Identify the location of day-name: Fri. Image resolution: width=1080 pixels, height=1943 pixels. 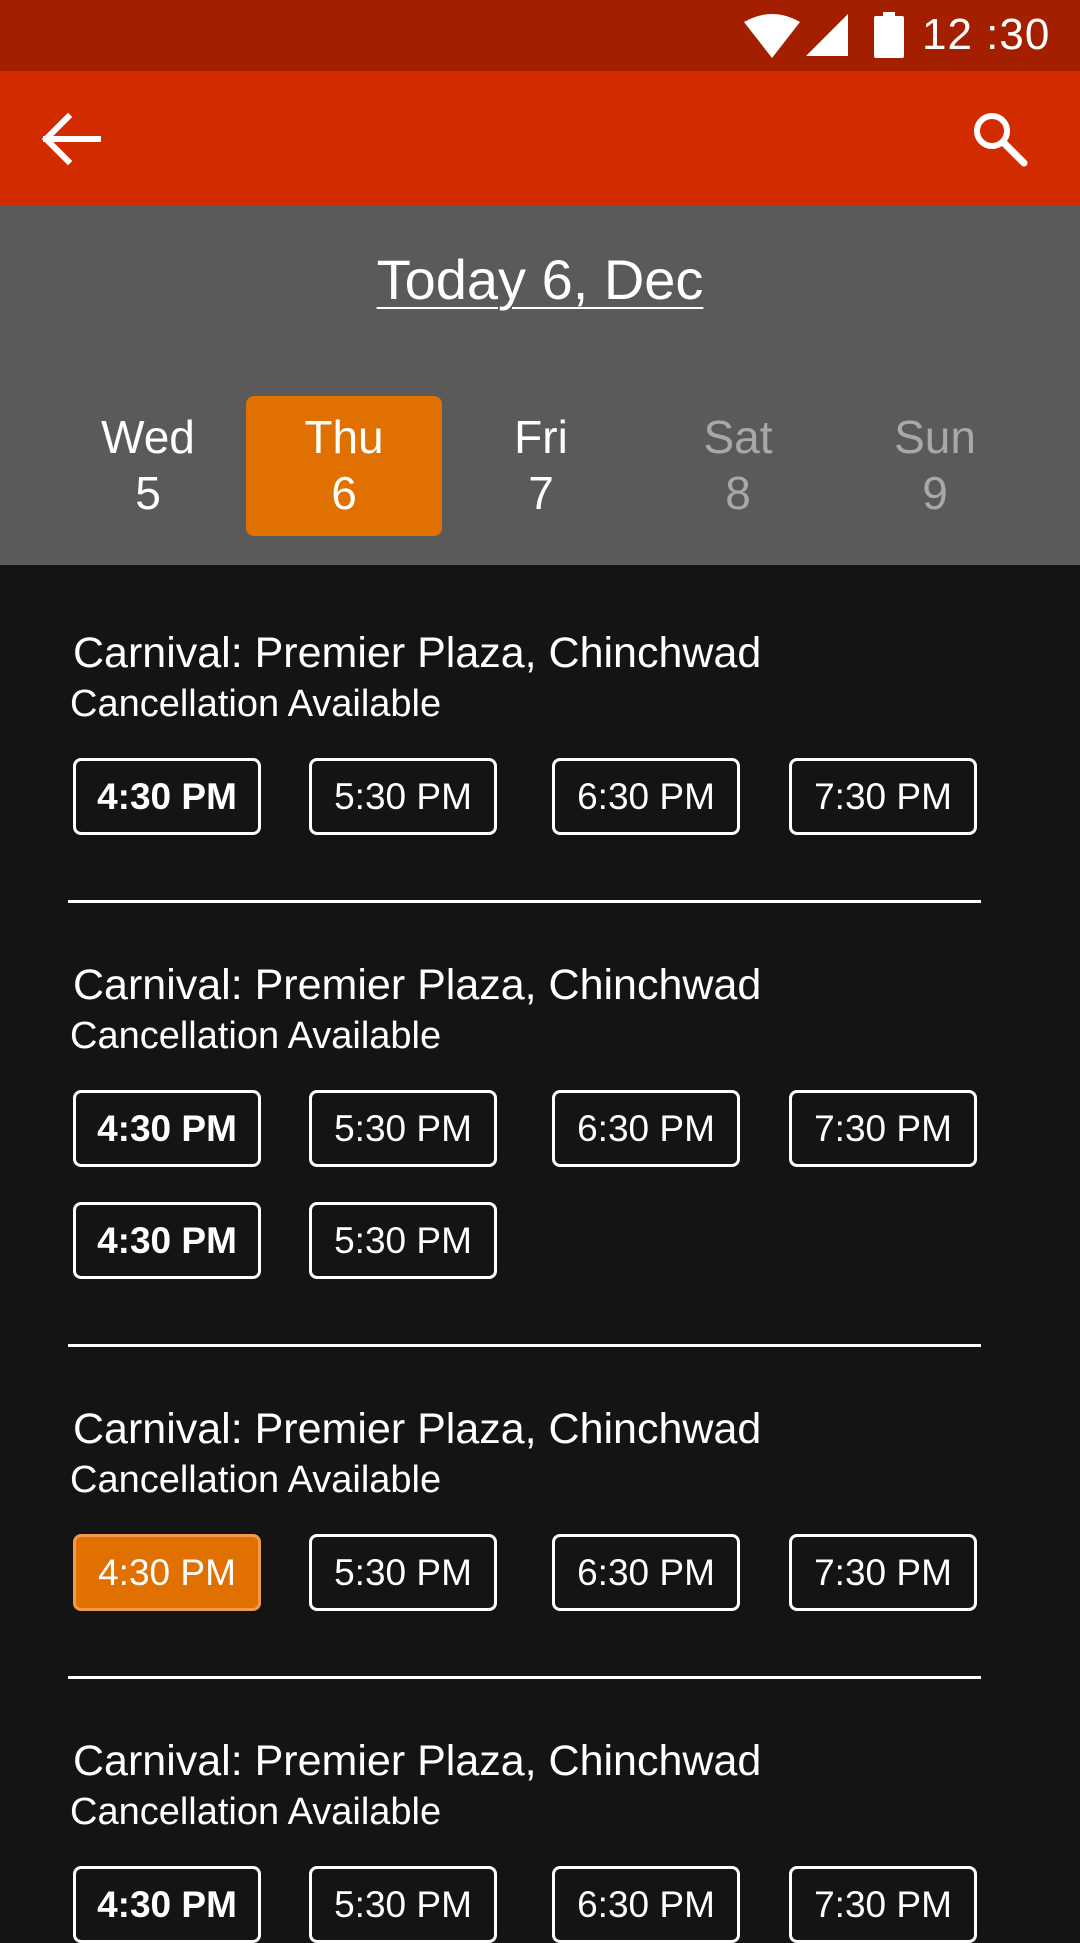
(541, 437).